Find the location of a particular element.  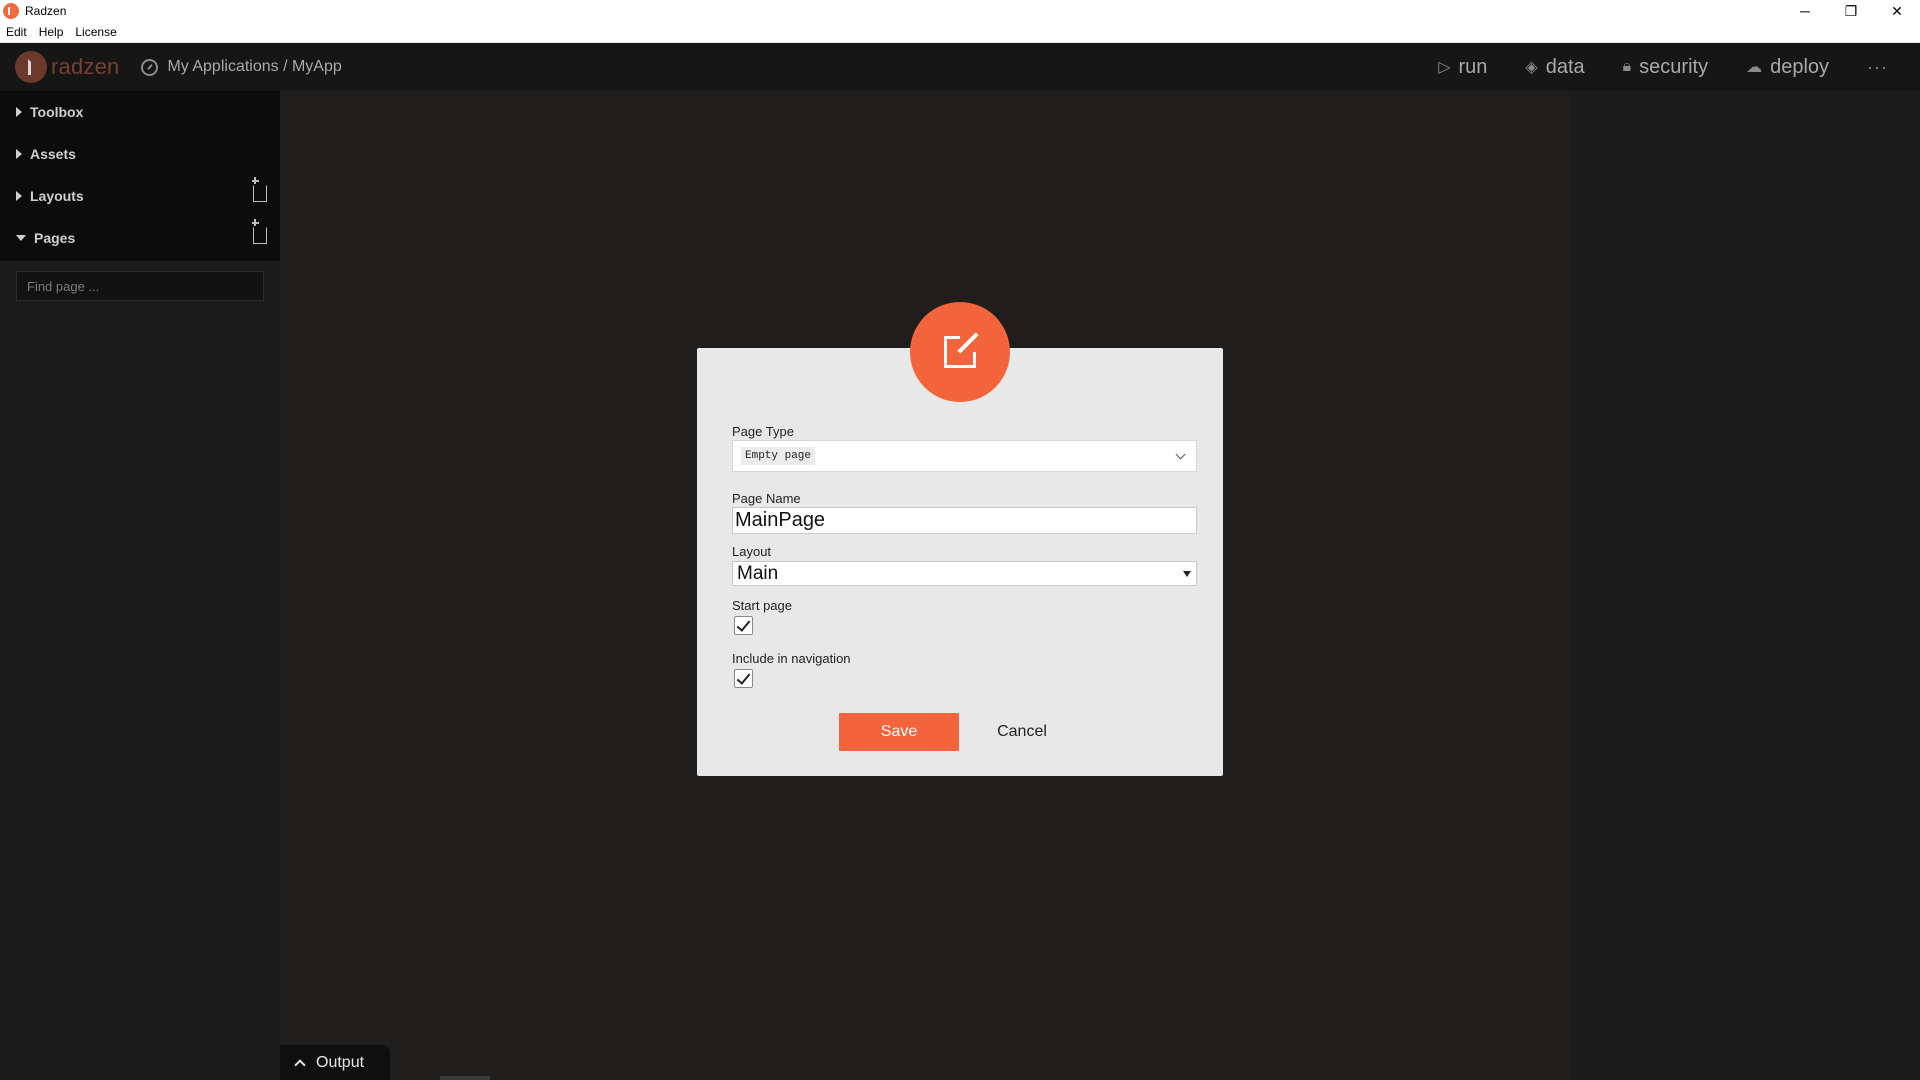

page-type-label: Page Type is located at coordinates (763, 431).